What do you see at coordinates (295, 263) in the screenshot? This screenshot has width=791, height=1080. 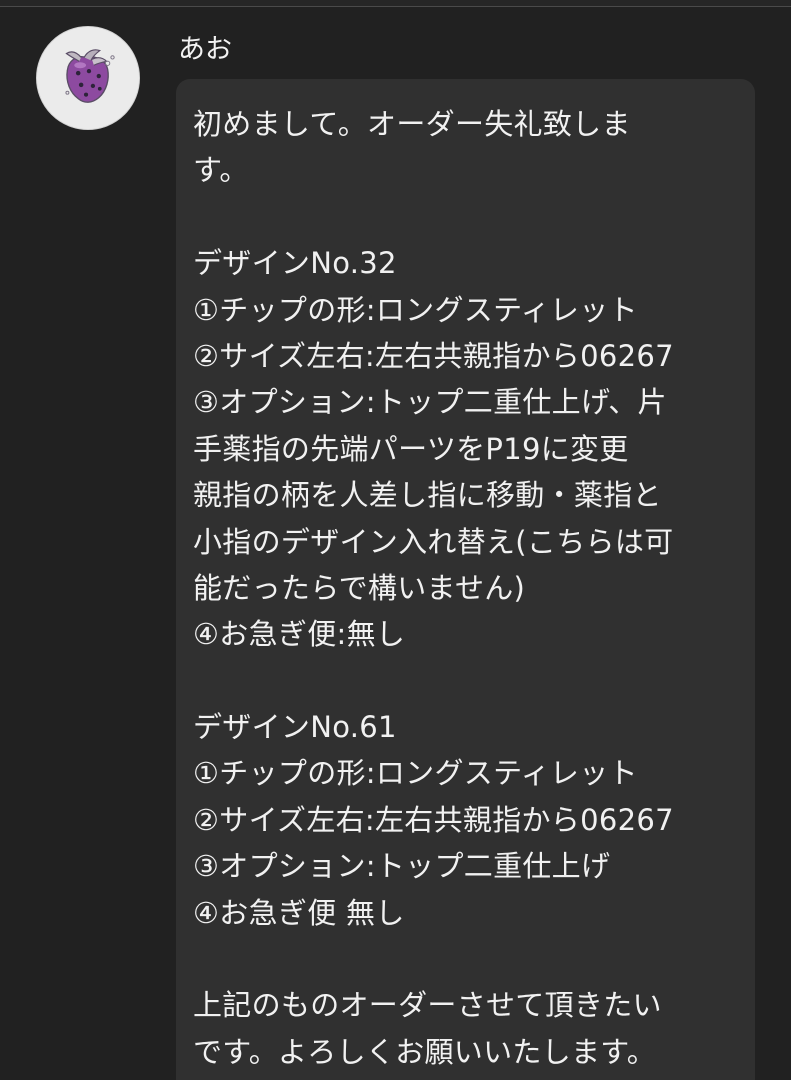 I see `message-line: デザインNo.32` at bounding box center [295, 263].